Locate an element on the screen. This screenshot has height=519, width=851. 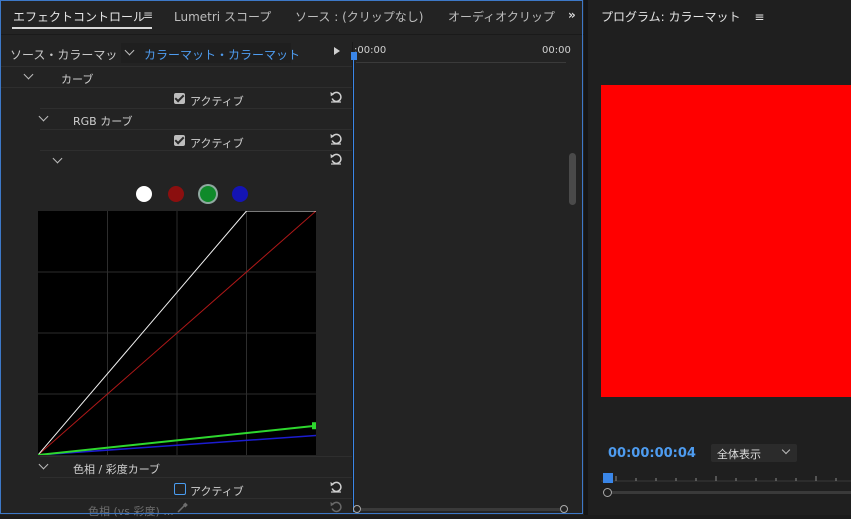
scrollbar-thumb is located at coordinates (572, 179).